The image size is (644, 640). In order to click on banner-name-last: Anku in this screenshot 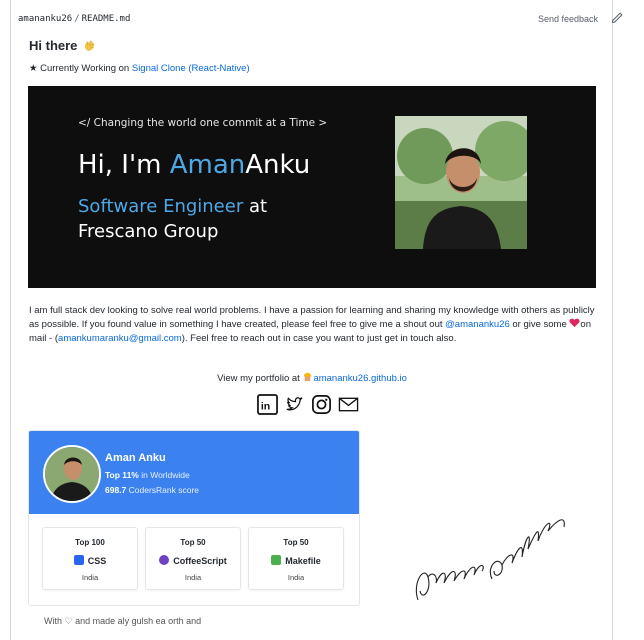, I will do `click(278, 165)`.